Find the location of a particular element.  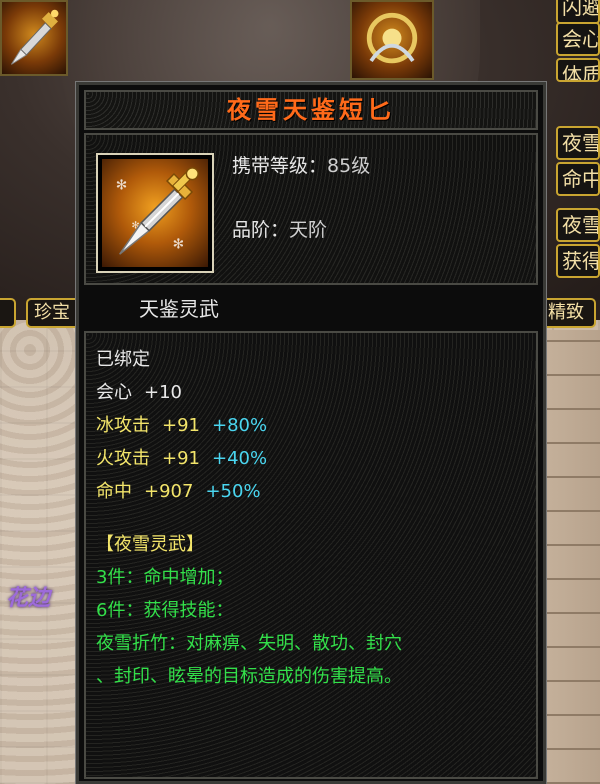

set-skill-line-1: 夜雪折竹：对麻痹、失明、散功、封穴 is located at coordinates (249, 643).